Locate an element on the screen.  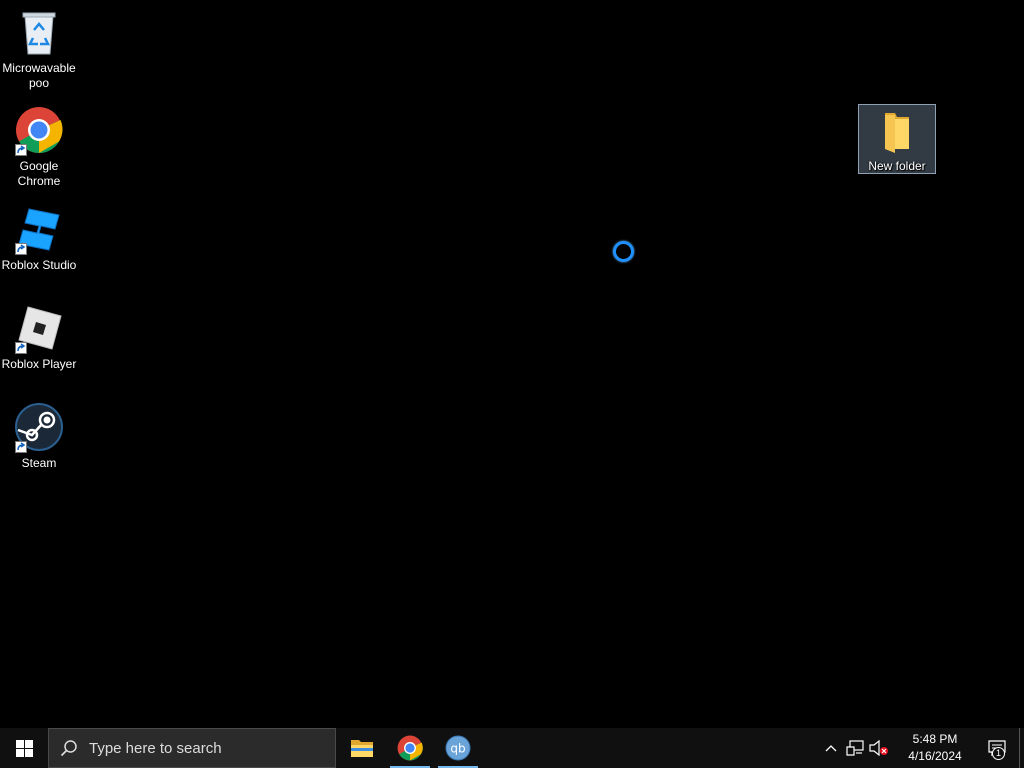
desktop-icon-label: Steam is located at coordinates (39, 463).